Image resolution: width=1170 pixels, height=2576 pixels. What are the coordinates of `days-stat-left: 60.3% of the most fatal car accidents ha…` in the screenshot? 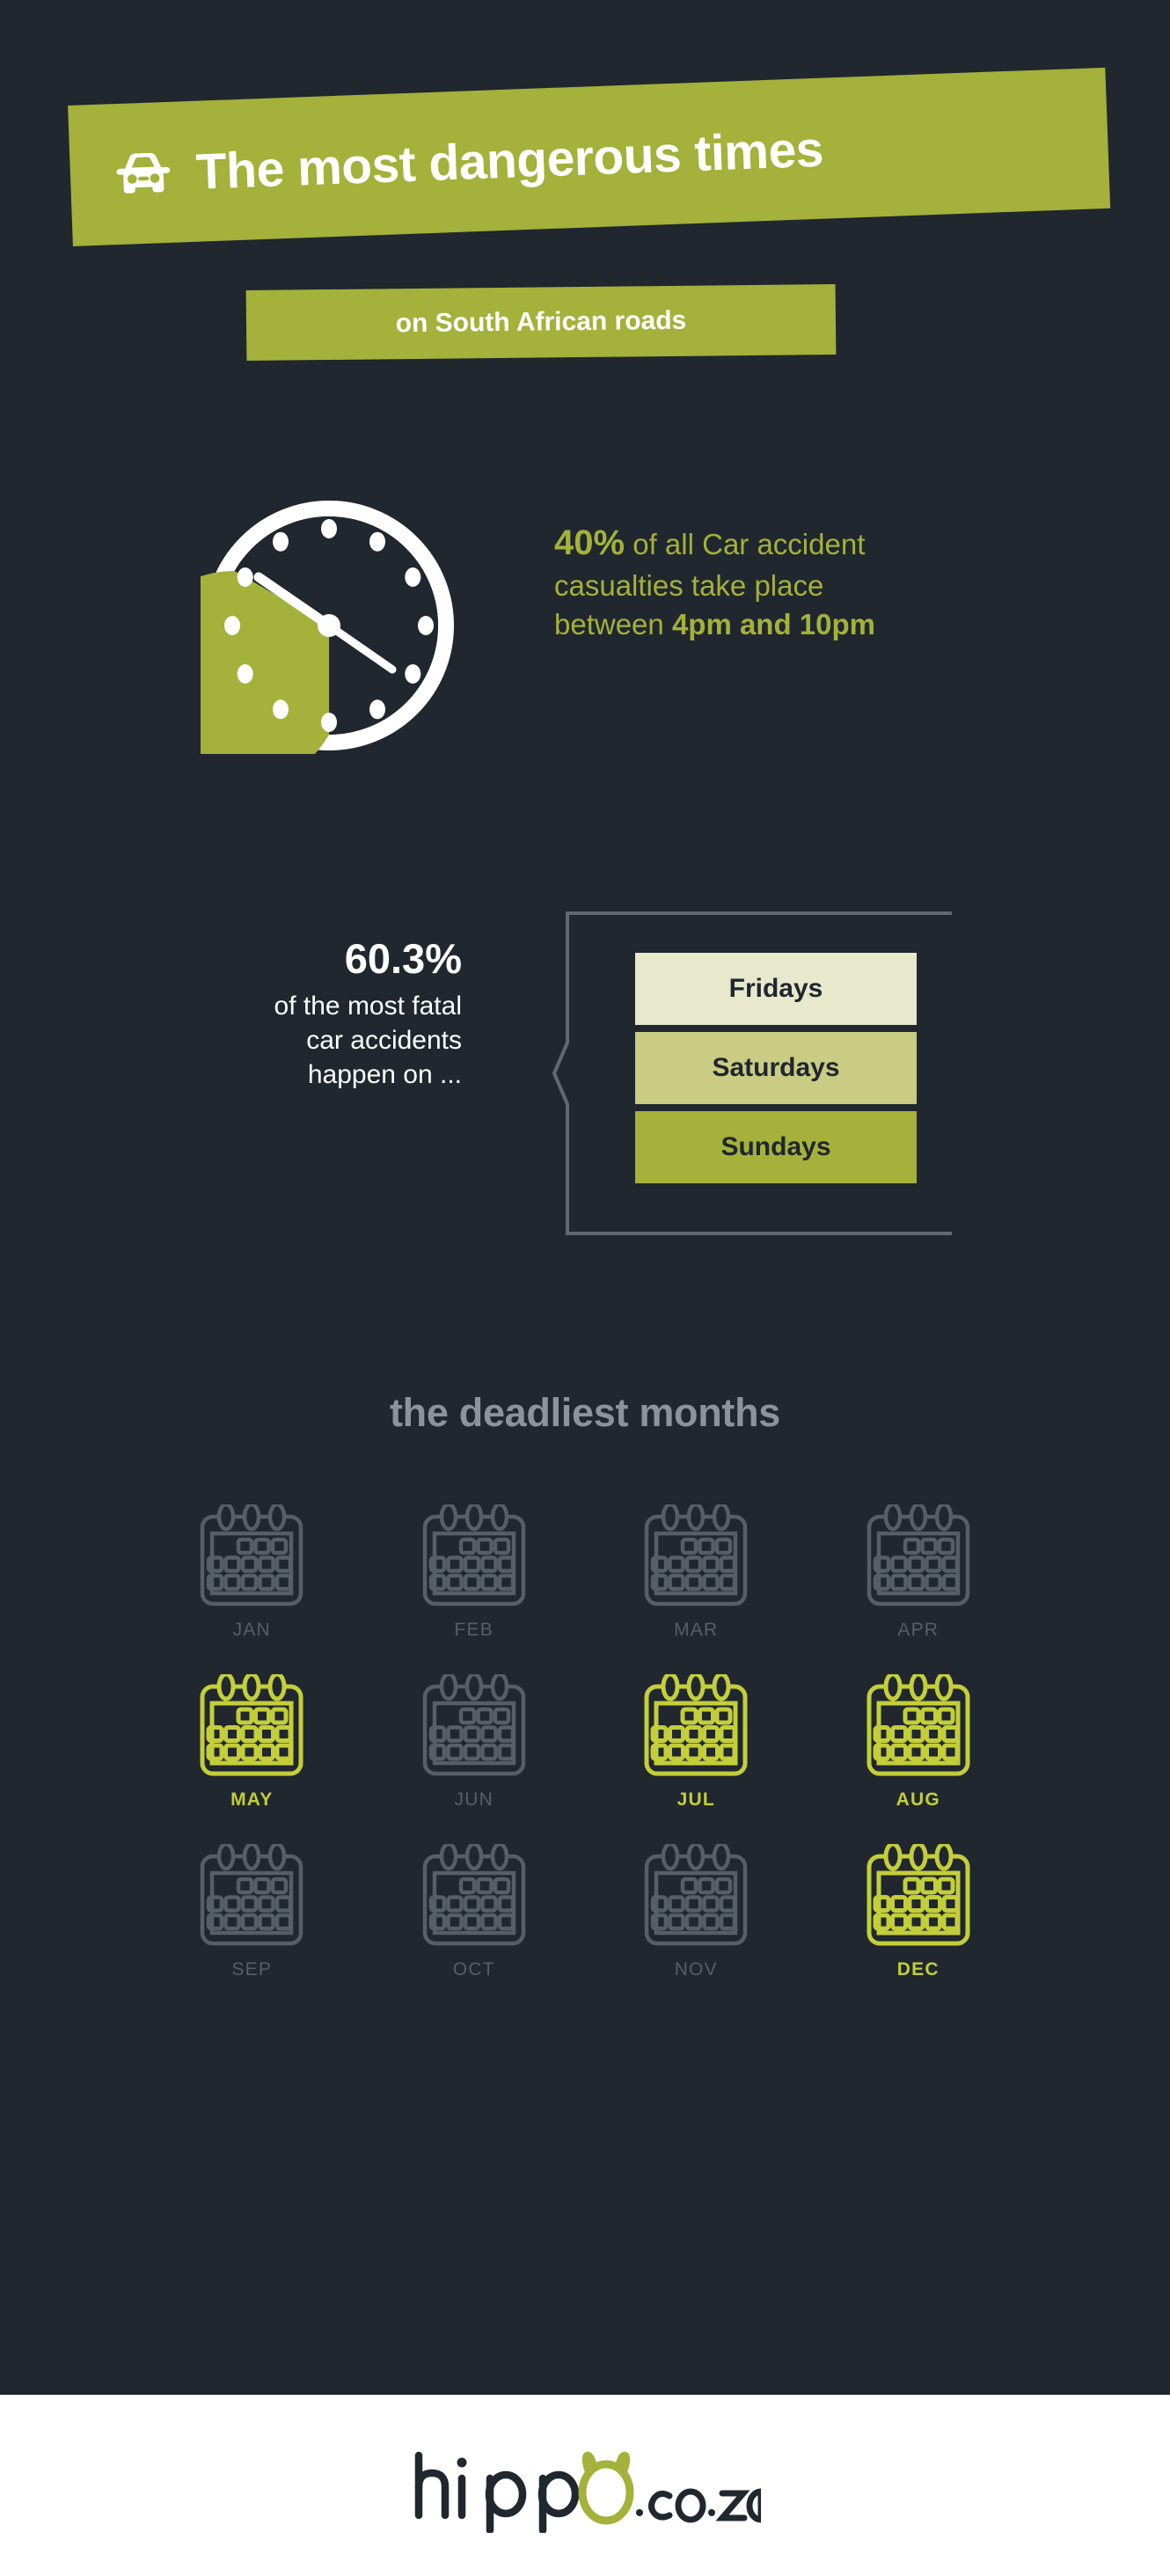 It's located at (277, 1014).